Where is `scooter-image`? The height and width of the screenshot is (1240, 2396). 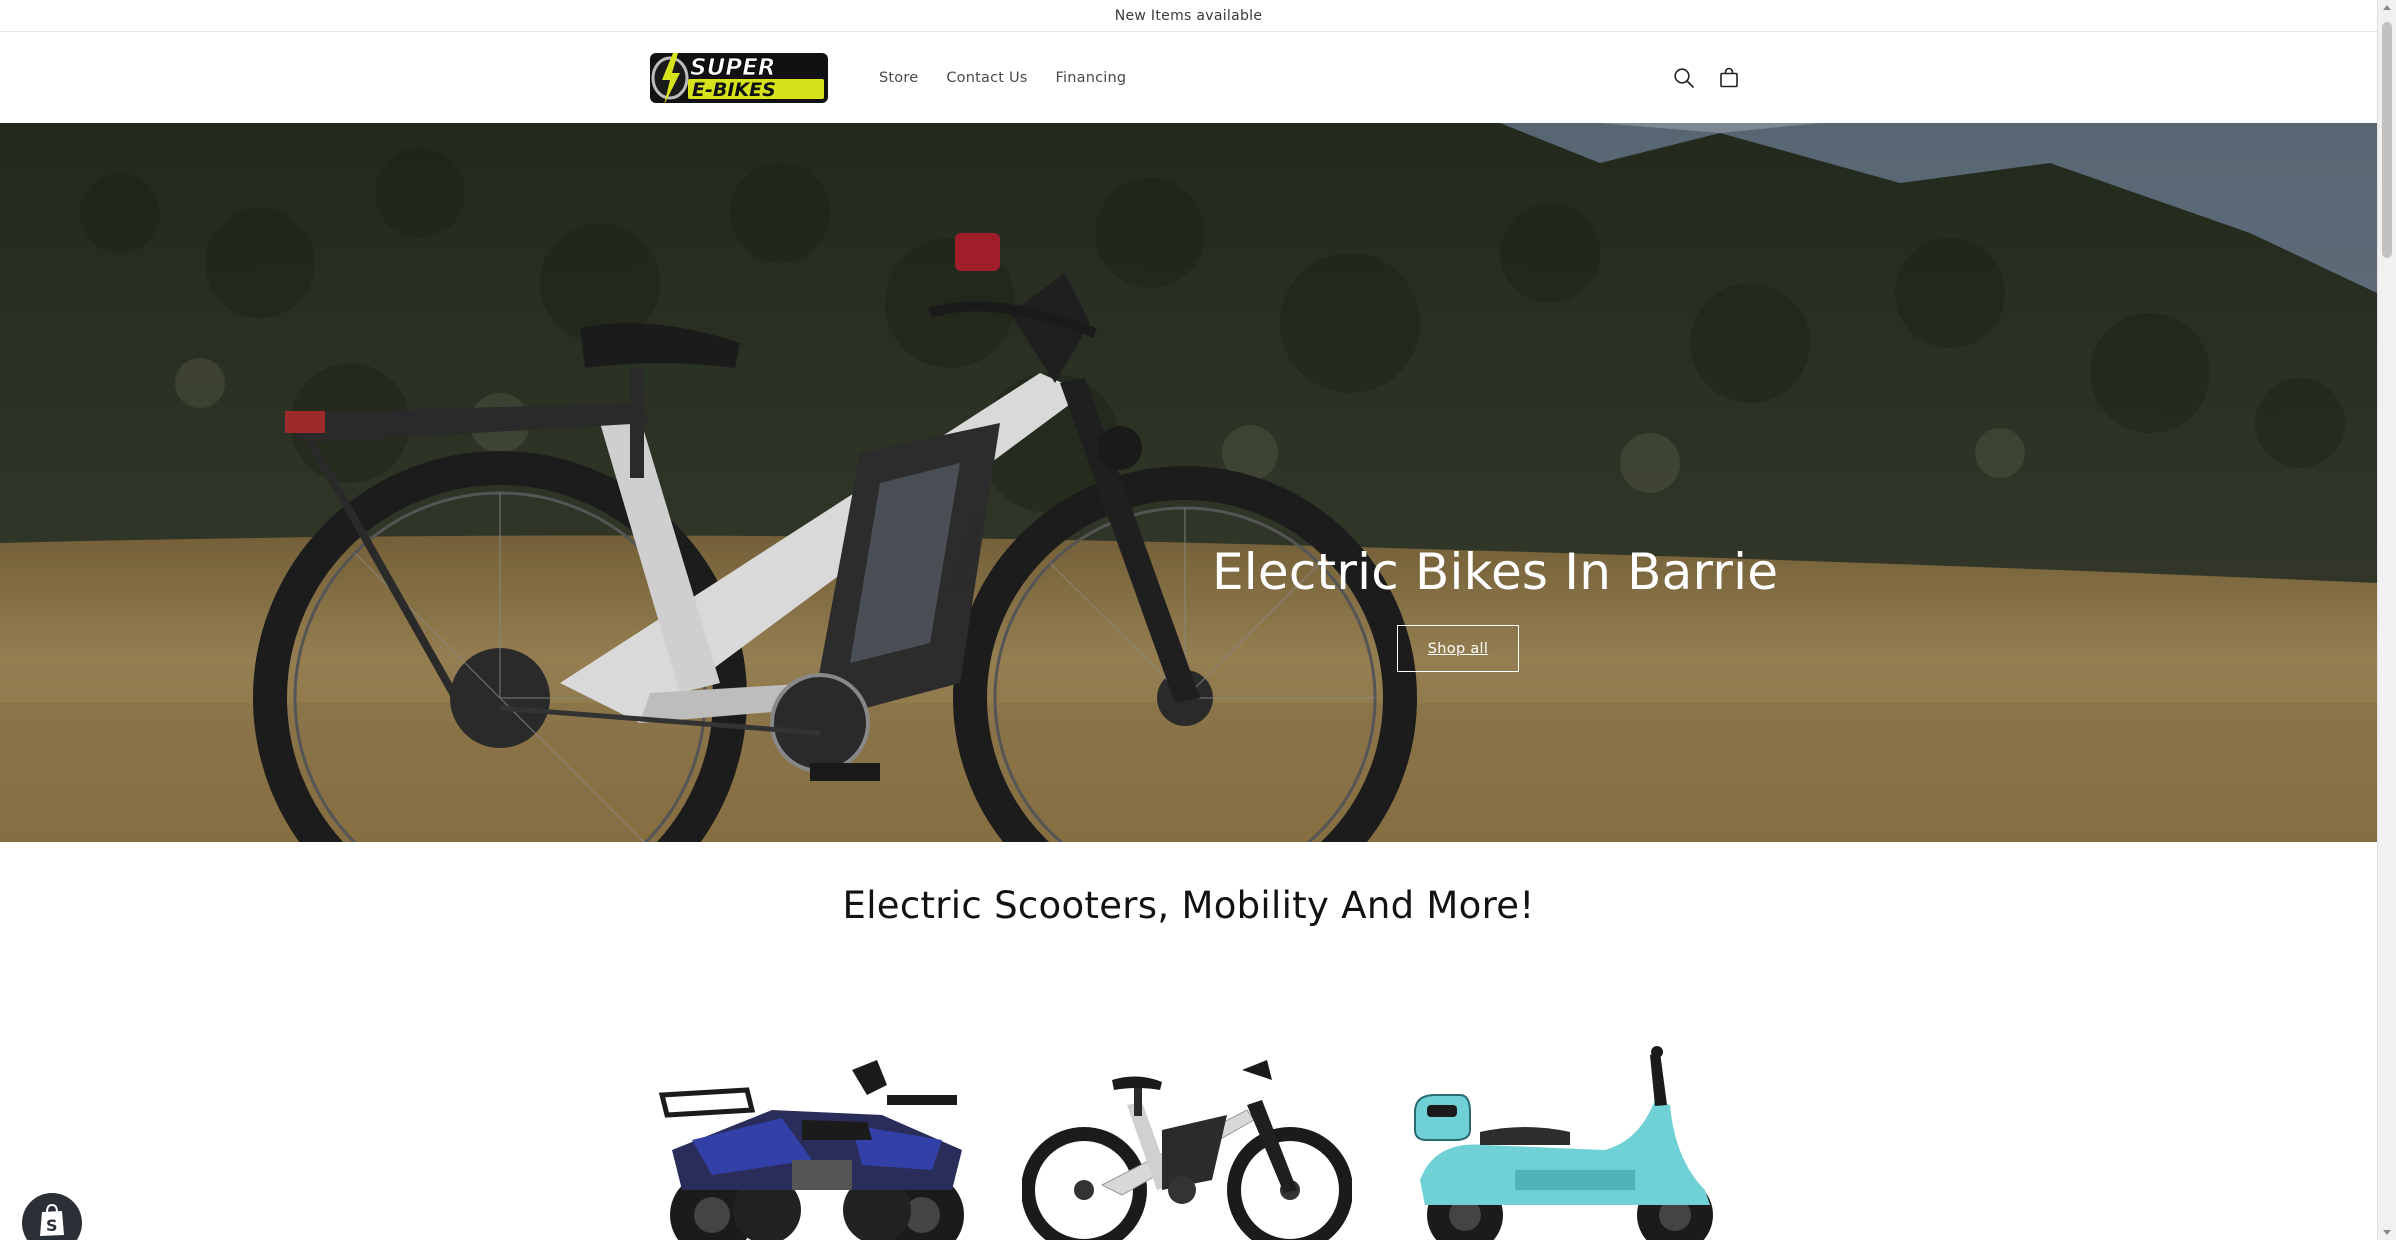
scooter-image is located at coordinates (1563, 1143).